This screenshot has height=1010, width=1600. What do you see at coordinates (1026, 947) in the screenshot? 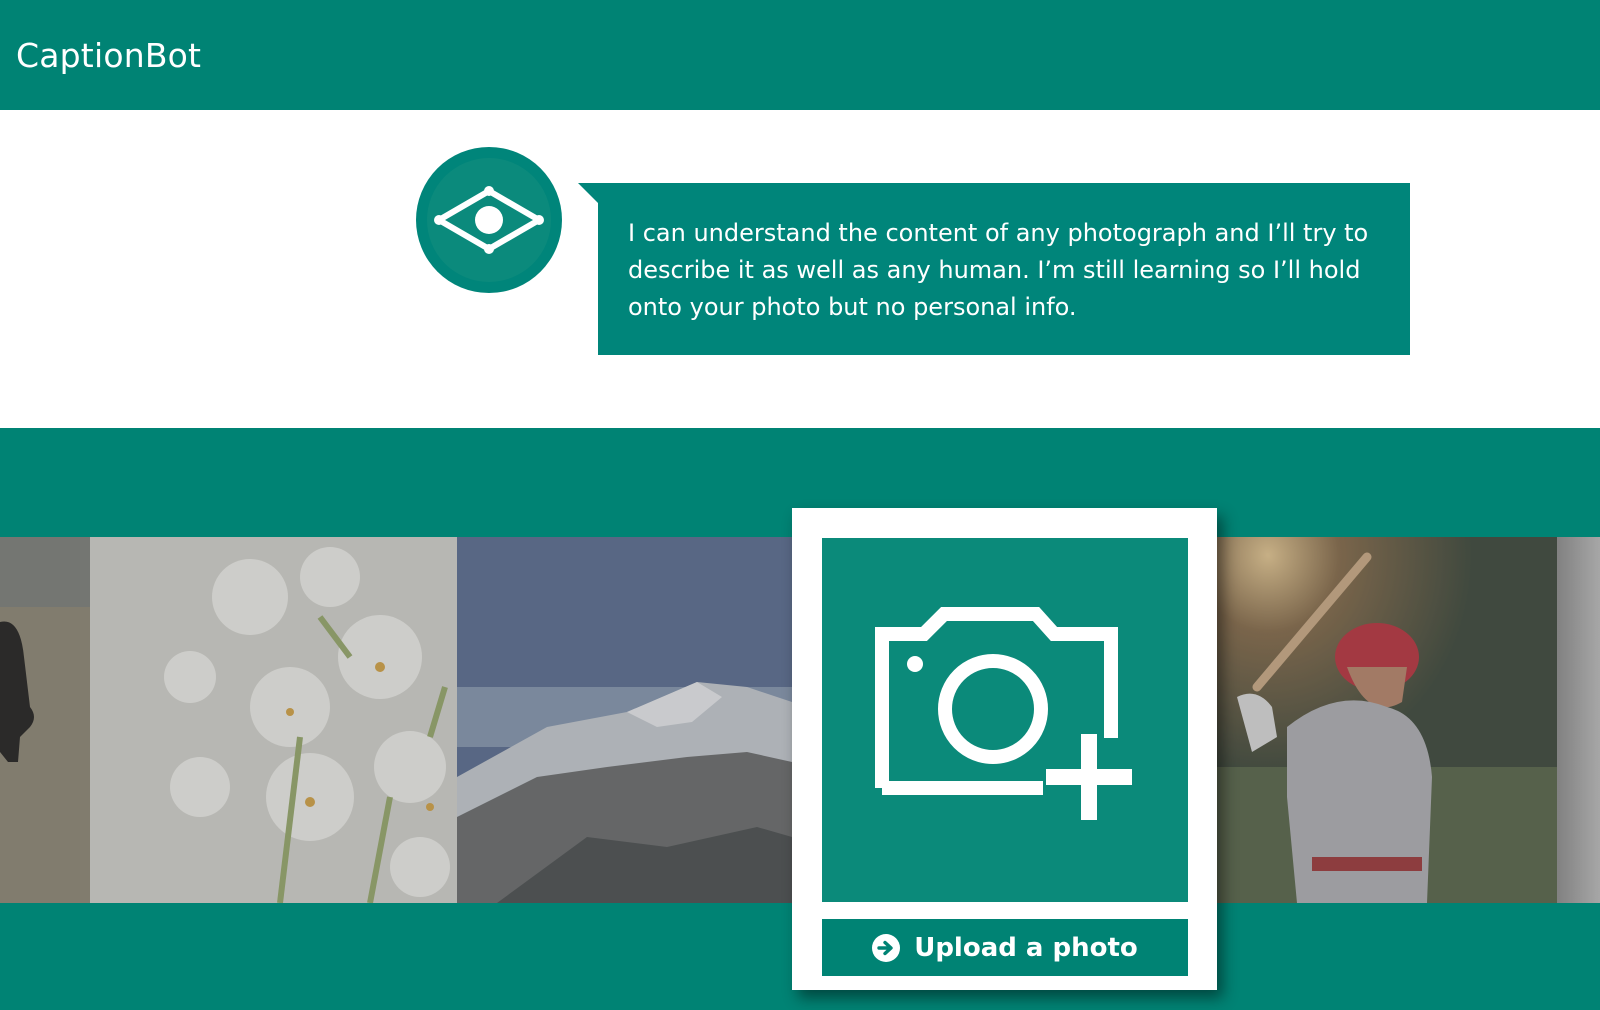
I see `upload-button-label: Upload a photo` at bounding box center [1026, 947].